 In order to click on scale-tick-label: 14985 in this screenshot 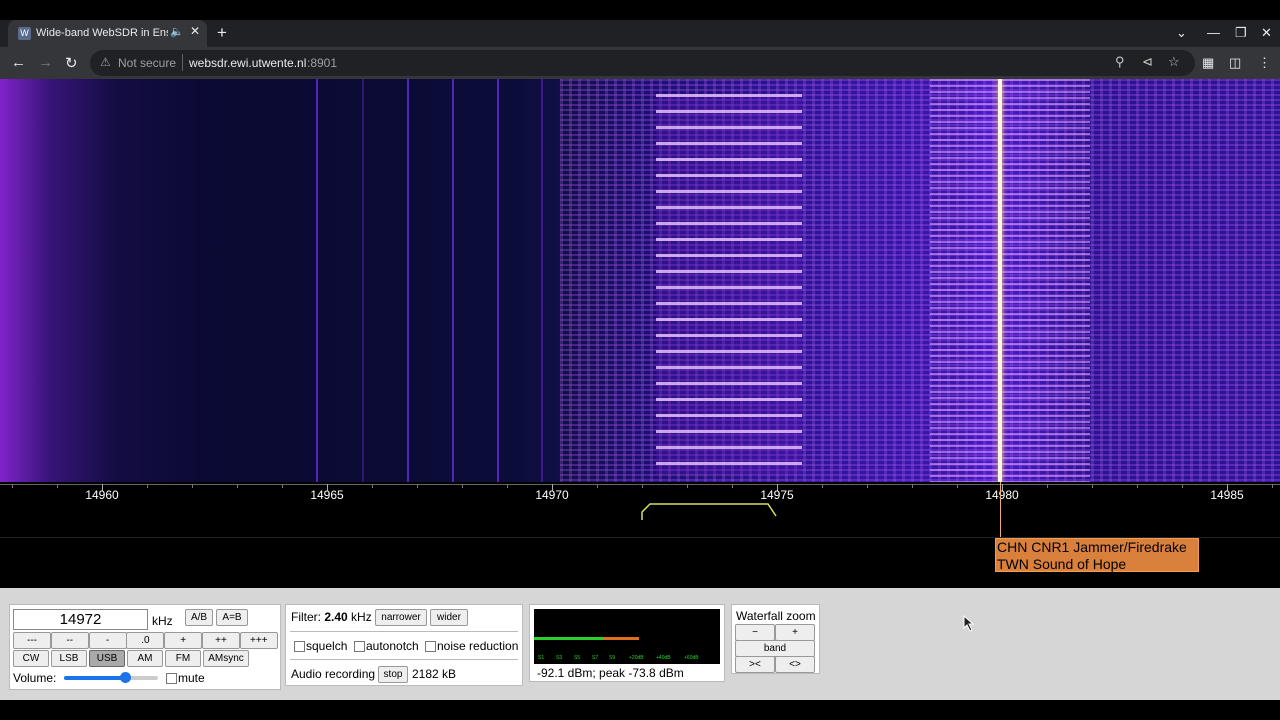, I will do `click(1227, 495)`.